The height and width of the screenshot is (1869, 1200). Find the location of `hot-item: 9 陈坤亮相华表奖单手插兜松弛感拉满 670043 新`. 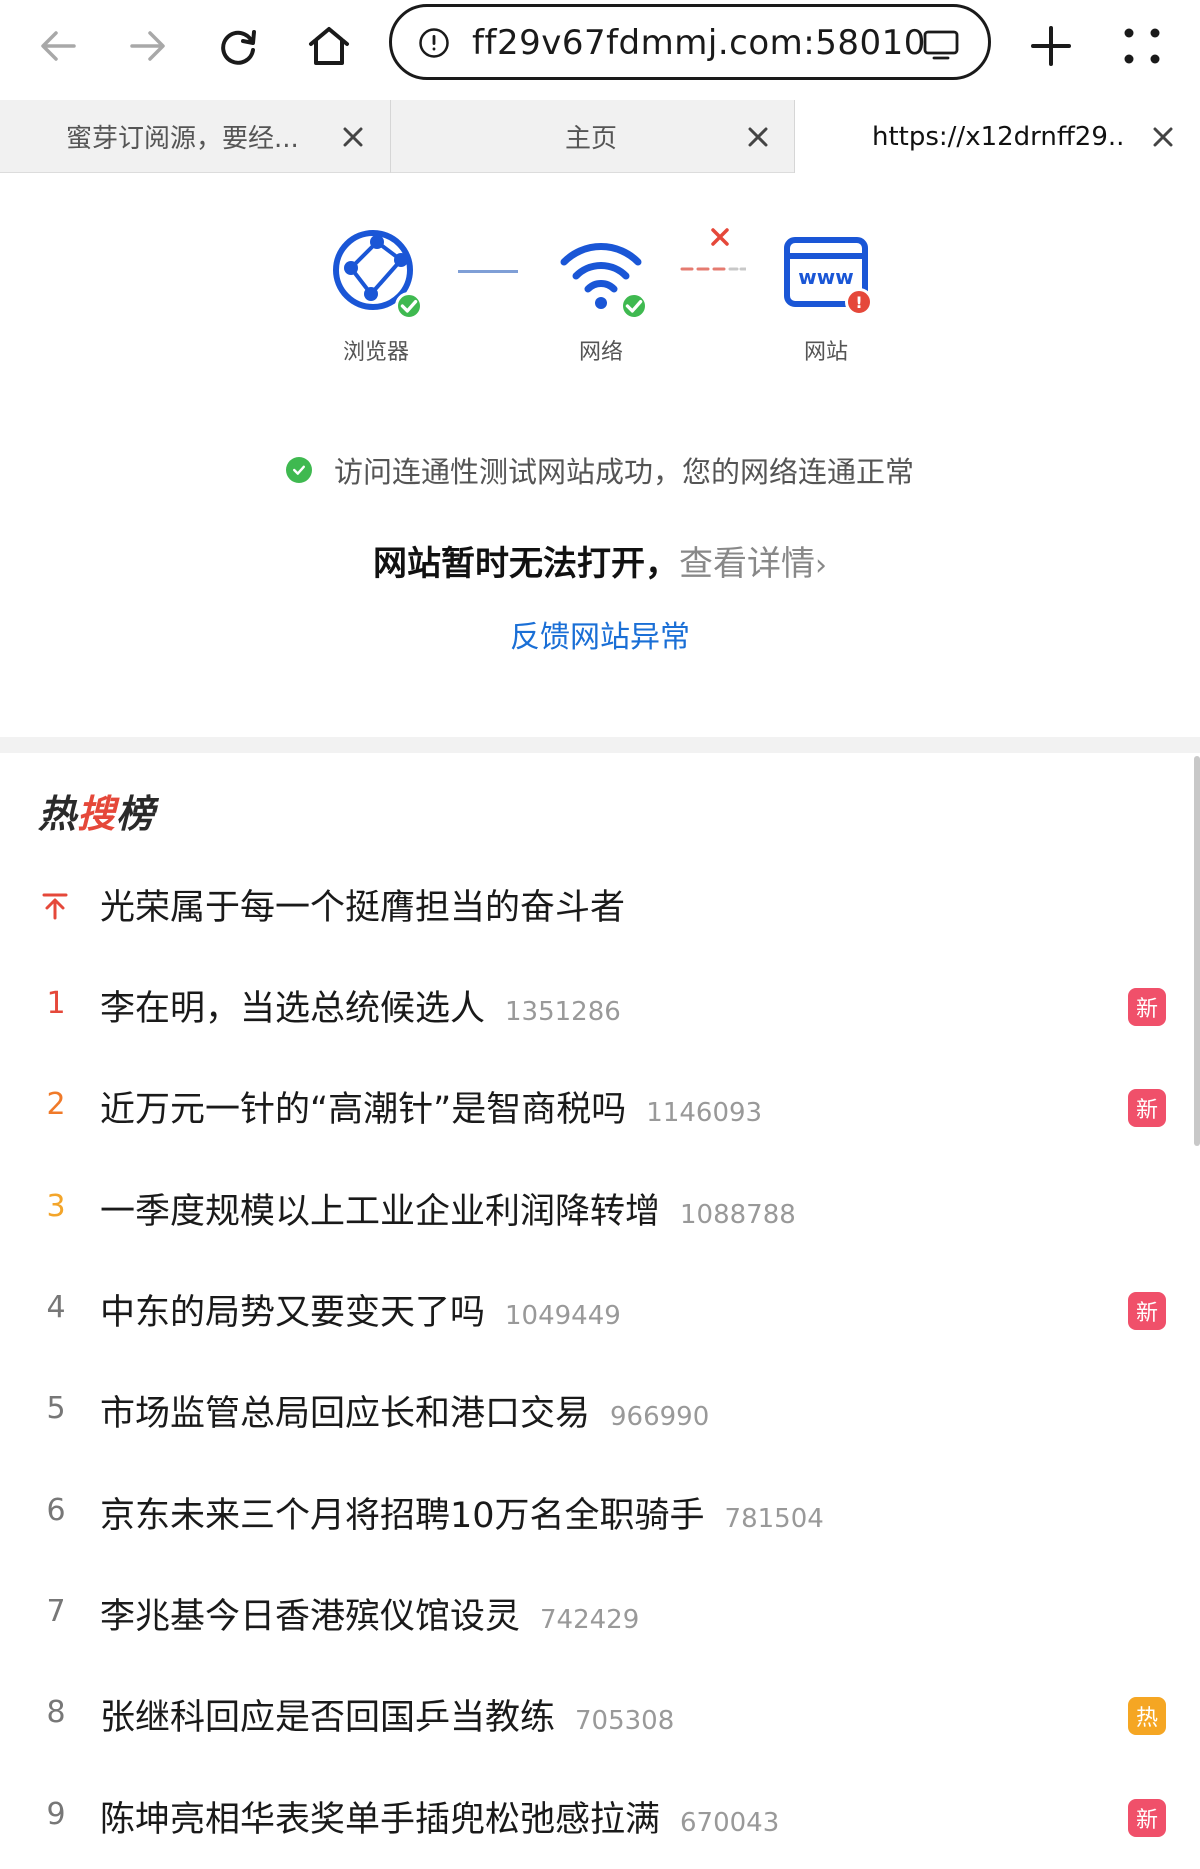

hot-item: 9 陈坤亮相华表奖单手插兜松弛感拉满 670043 新 is located at coordinates (600, 1817).